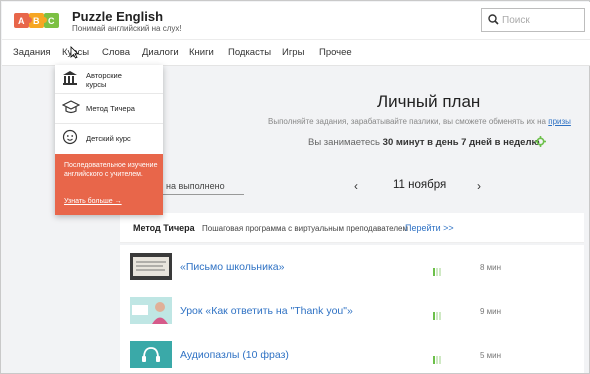 This screenshot has width=590, height=374. Describe the element at coordinates (429, 228) in the screenshot. I see `goto-link: Перейти >>` at that location.